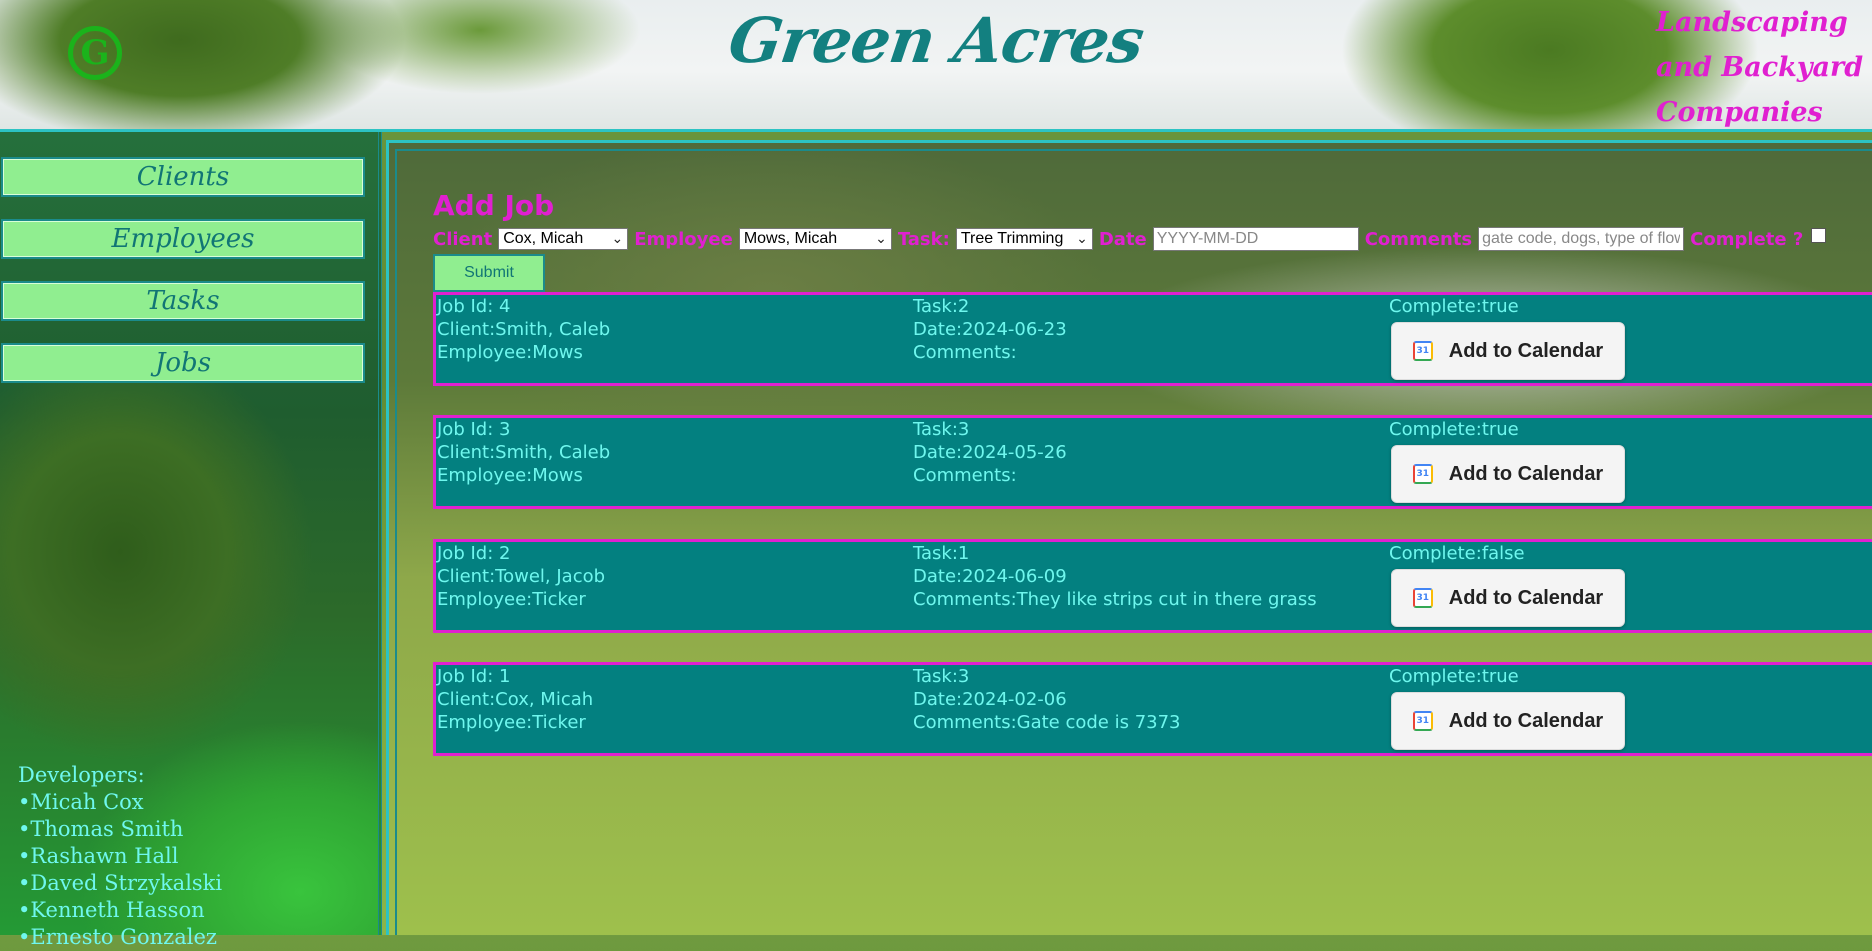 This screenshot has width=1872, height=951. What do you see at coordinates (120, 883) in the screenshot?
I see `developer-name: •Daved Strzykalski` at bounding box center [120, 883].